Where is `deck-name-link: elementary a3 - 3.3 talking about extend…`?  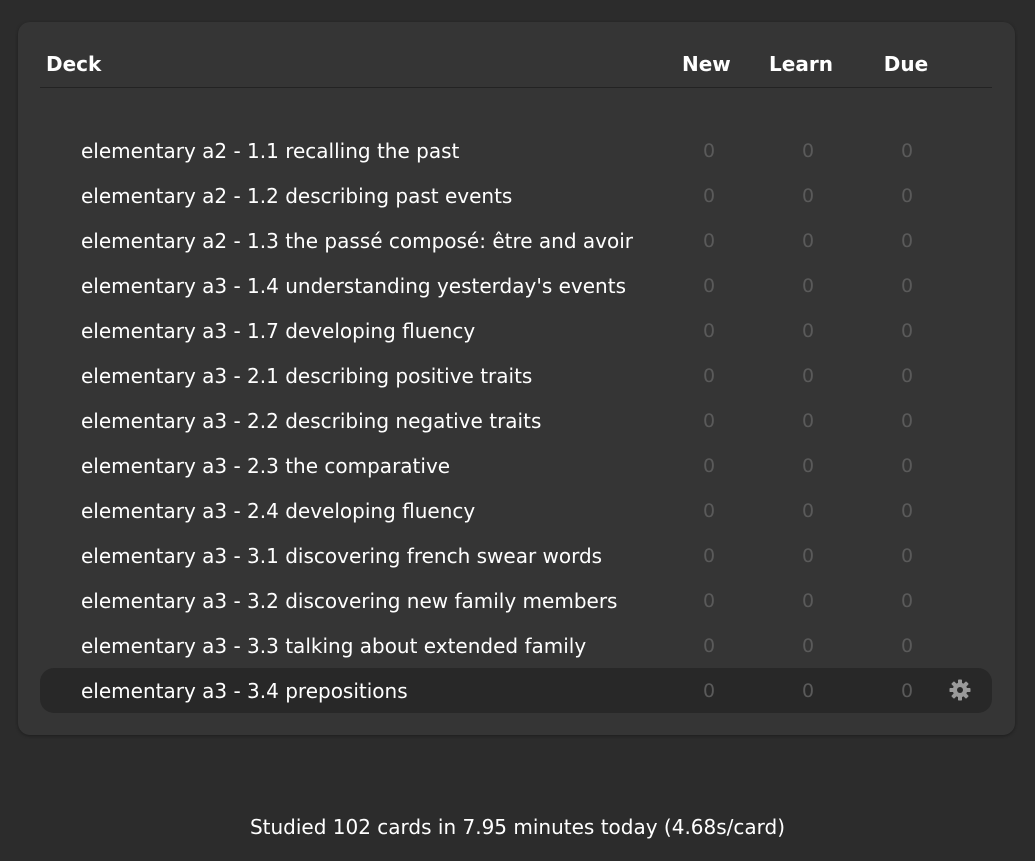 deck-name-link: elementary a3 - 3.3 talking about extend… is located at coordinates (333, 646).